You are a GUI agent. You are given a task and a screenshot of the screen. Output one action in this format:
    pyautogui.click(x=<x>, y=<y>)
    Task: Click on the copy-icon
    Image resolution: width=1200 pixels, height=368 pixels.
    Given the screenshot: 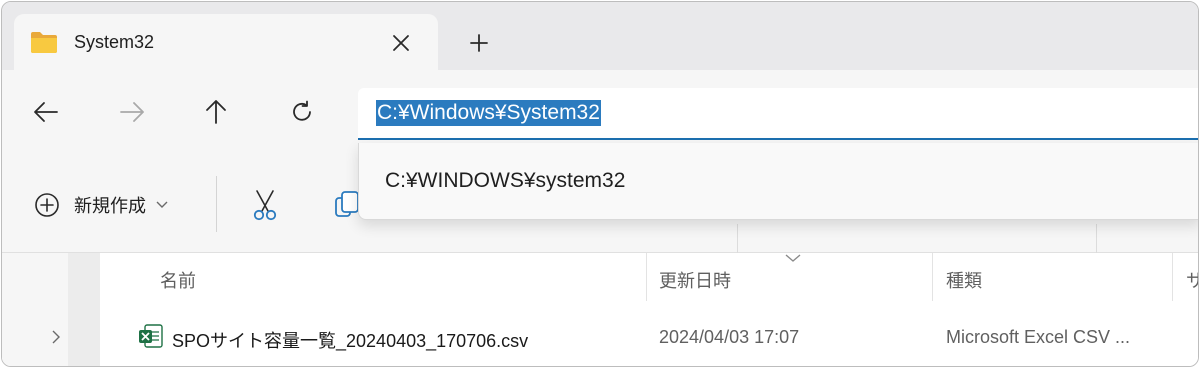 What is the action you would take?
    pyautogui.click(x=347, y=205)
    